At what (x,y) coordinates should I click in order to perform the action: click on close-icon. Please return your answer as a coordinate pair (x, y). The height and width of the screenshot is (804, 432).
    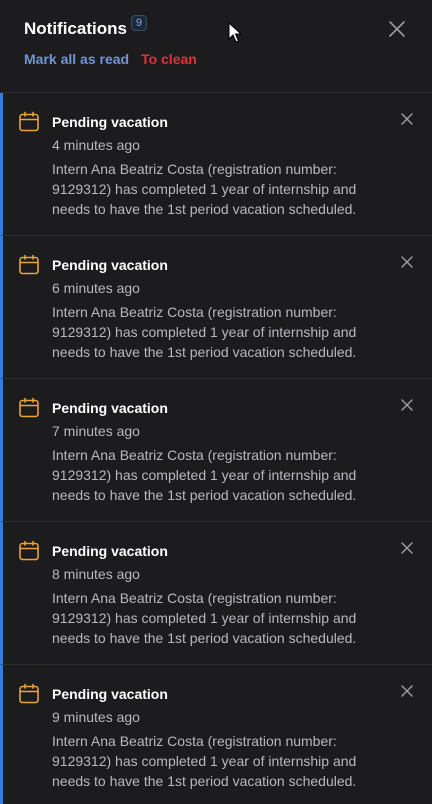
    Looking at the image, I should click on (397, 29).